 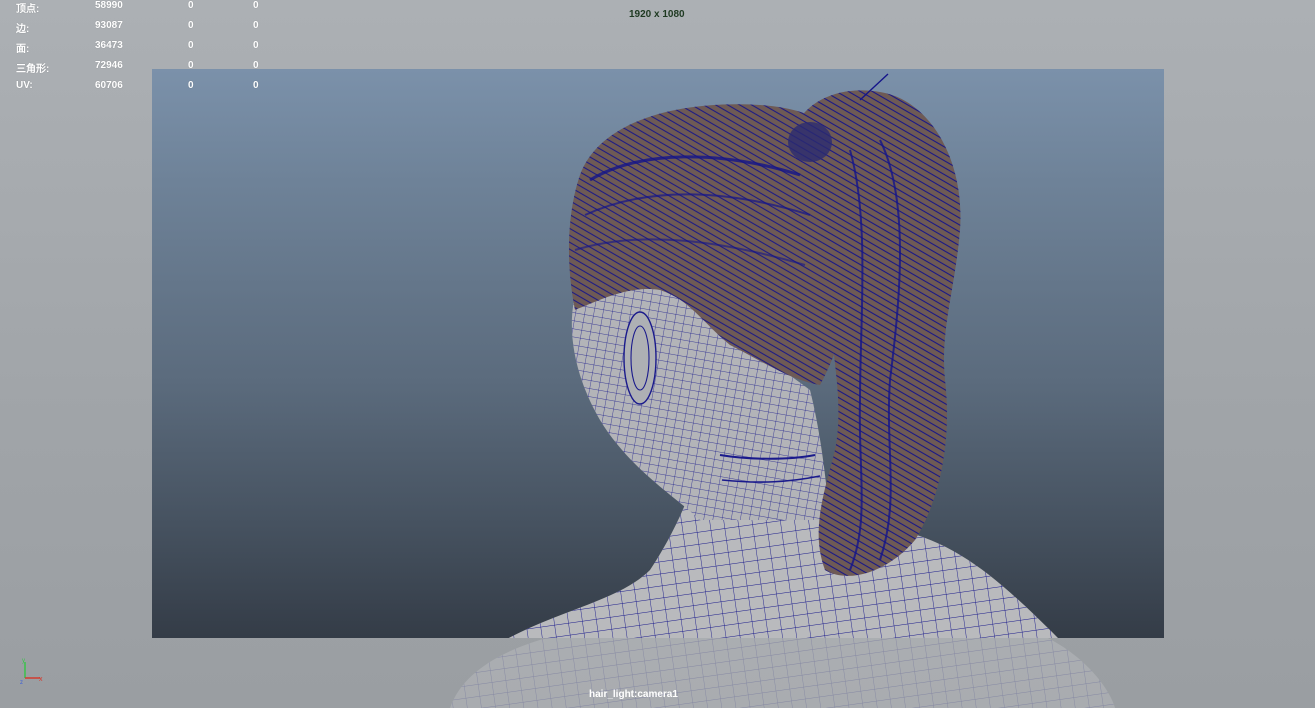 What do you see at coordinates (657, 14) in the screenshot?
I see `resolution-gate-label: 1920 x 1080` at bounding box center [657, 14].